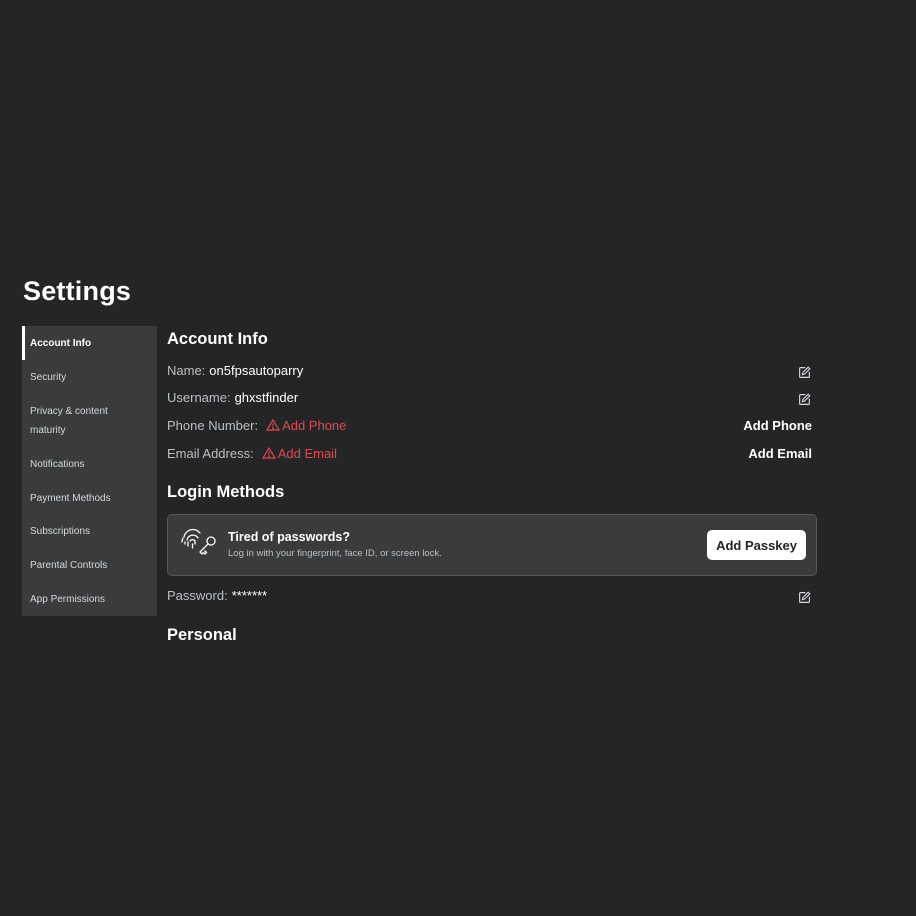 The image size is (916, 916). What do you see at coordinates (492, 397) in the screenshot?
I see `username-row: Username: ghxstfinder` at bounding box center [492, 397].